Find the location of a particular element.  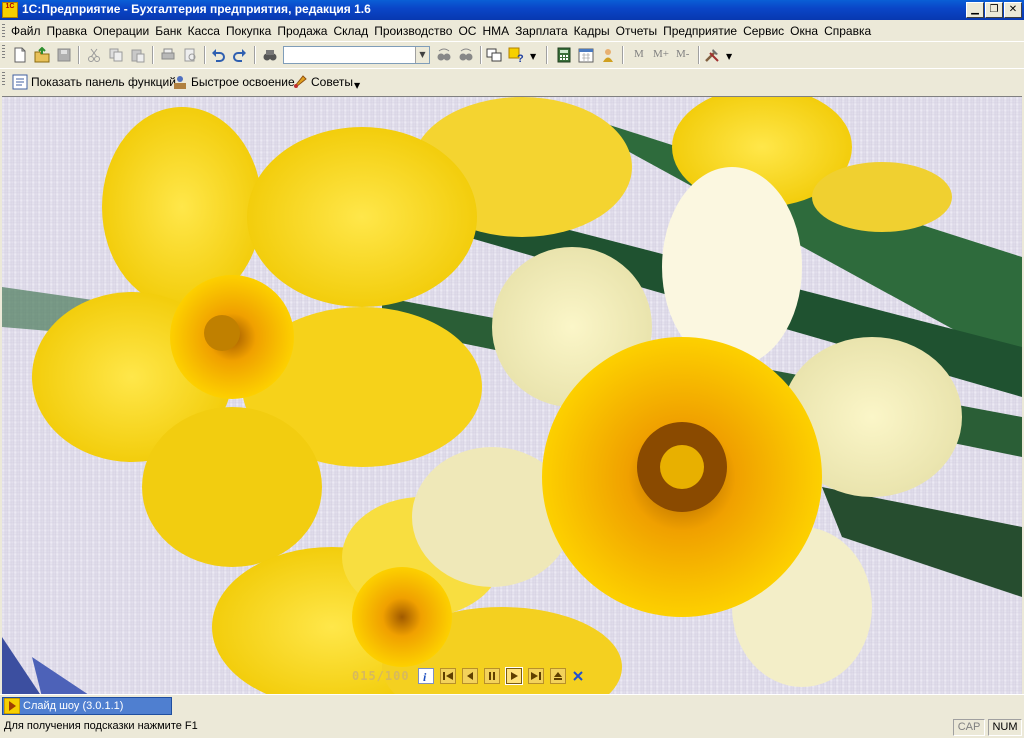

find-binoculars-icon is located at coordinates (270, 55).